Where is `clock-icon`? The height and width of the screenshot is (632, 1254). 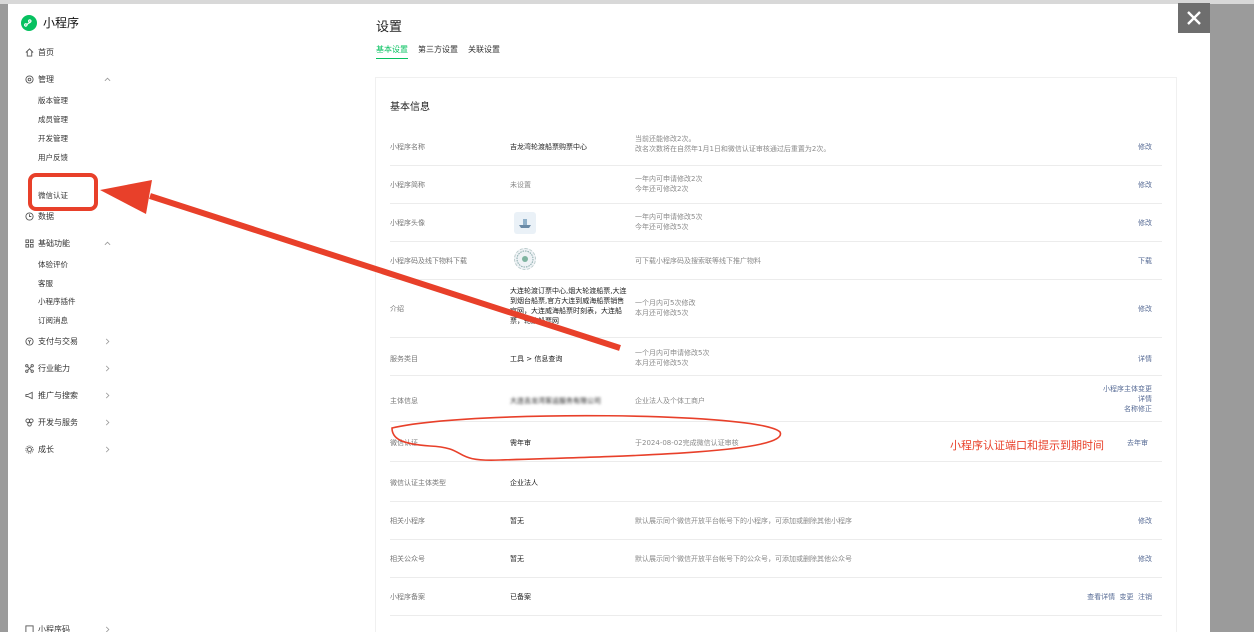 clock-icon is located at coordinates (29, 217).